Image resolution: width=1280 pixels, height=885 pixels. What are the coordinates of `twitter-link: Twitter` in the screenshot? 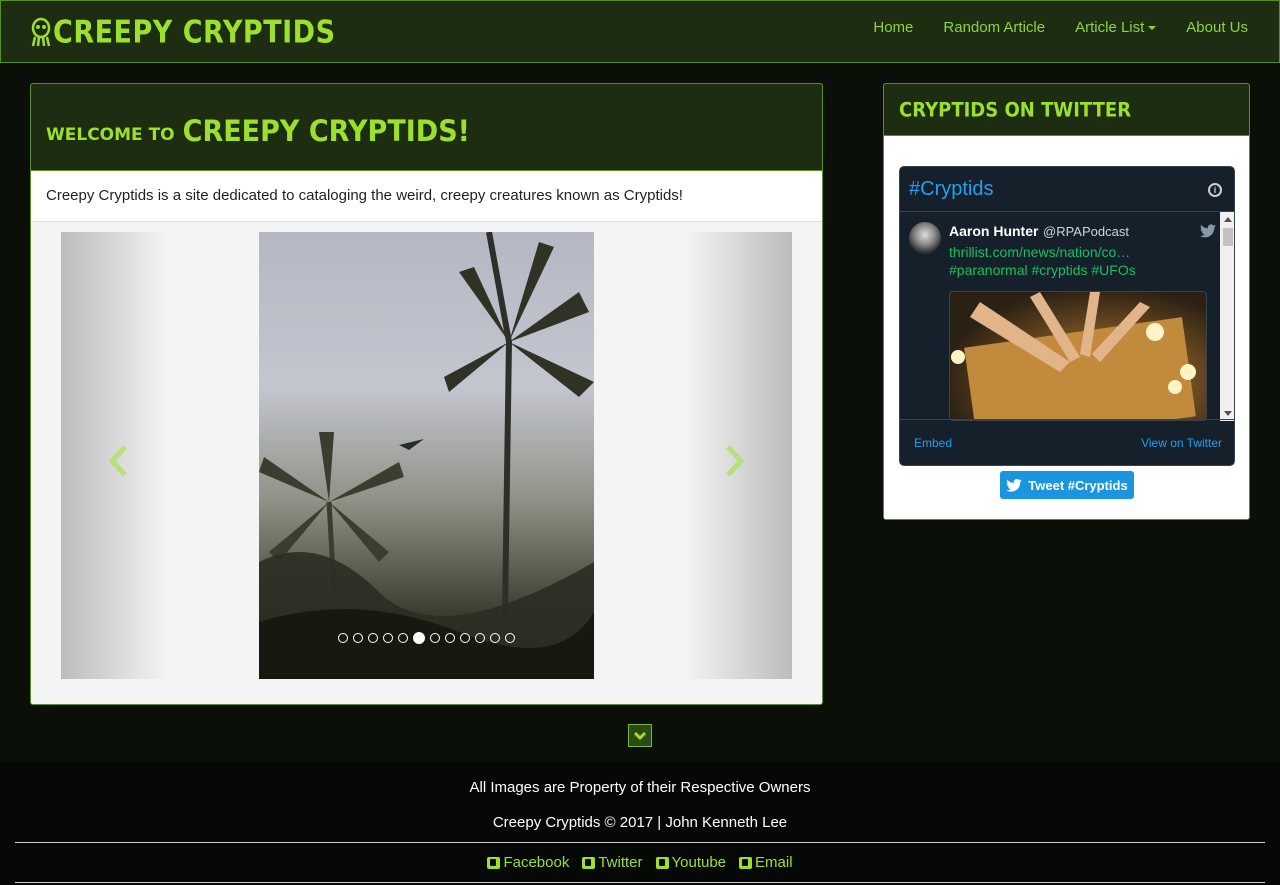 It's located at (612, 862).